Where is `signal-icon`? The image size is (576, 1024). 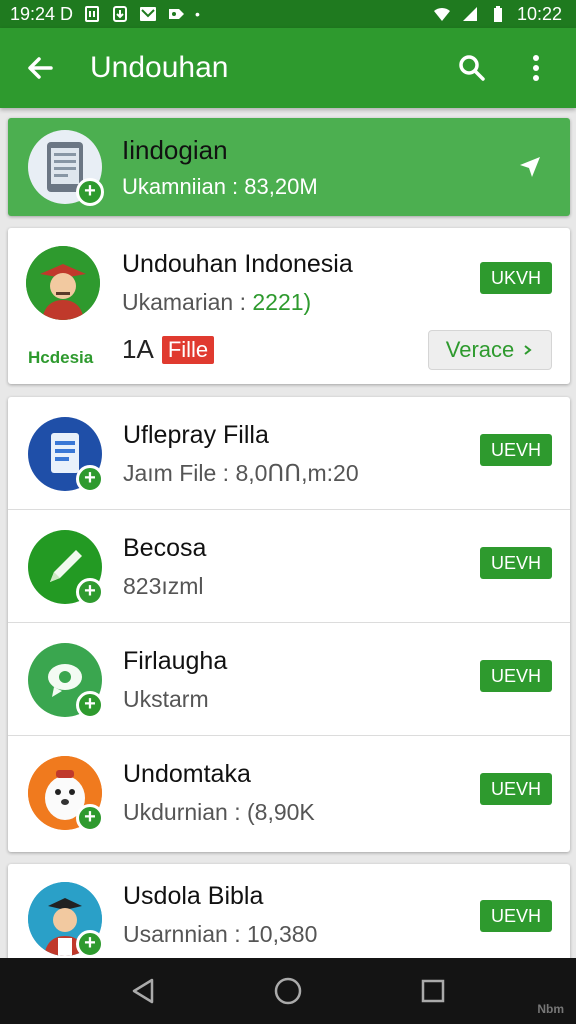
signal-icon is located at coordinates (469, 14).